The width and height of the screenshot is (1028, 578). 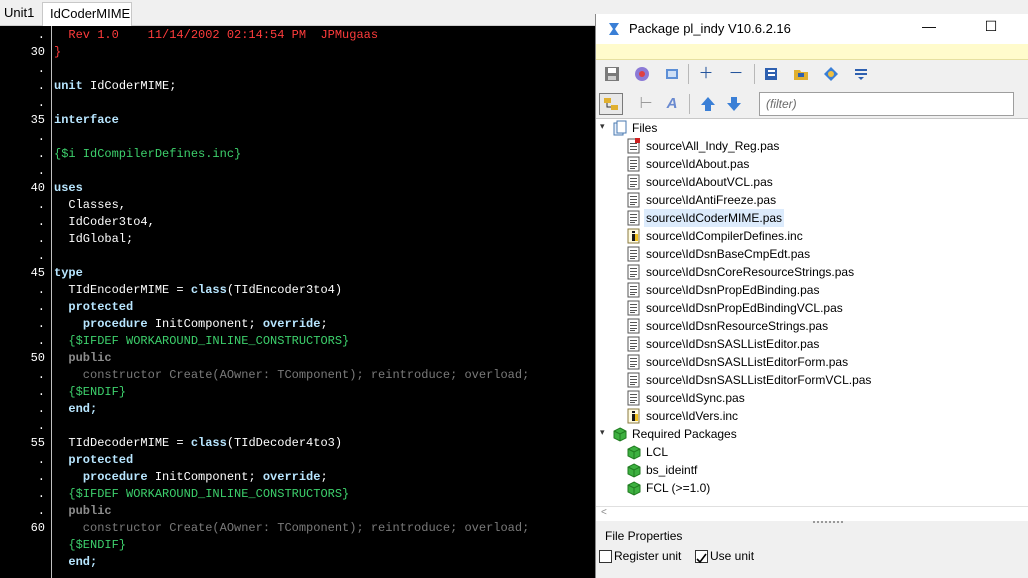 What do you see at coordinates (759, 380) in the screenshot?
I see `tree-item-label: source\IdDsnSASLListEditorFormVCL.pas` at bounding box center [759, 380].